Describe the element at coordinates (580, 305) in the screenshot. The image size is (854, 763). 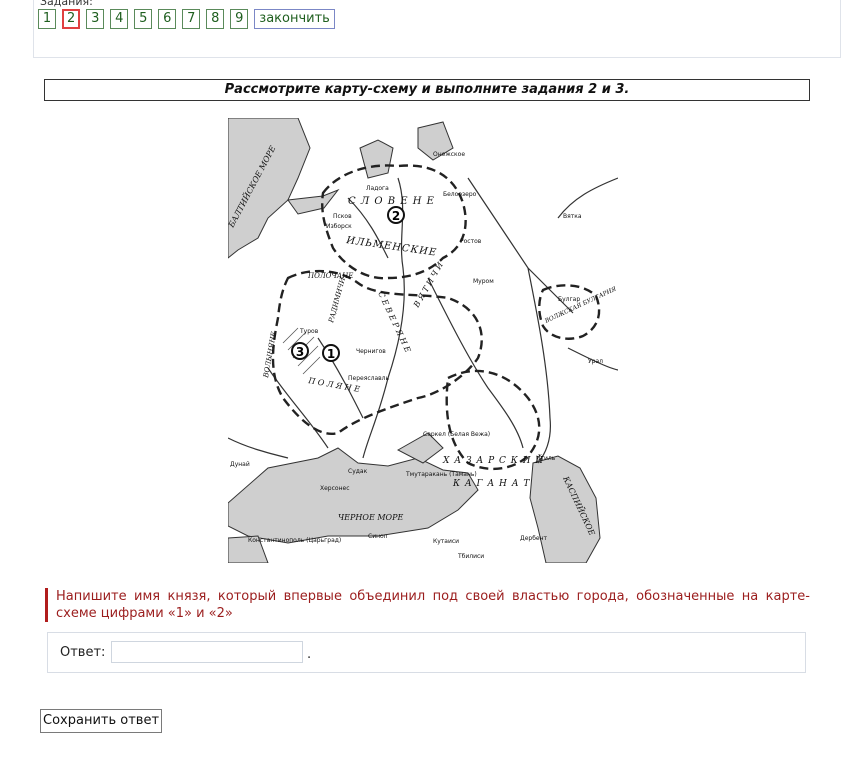
I see `map-label-volga-bulgaria: ВОЛЖСКАЯ БУЛГАРИЯ` at that location.